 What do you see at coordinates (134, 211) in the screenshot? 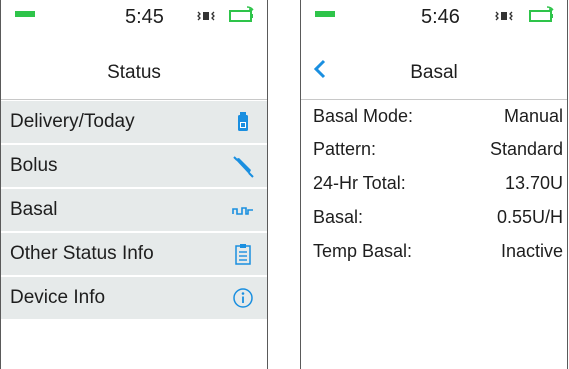
I see `menu-item-basal: Basal` at bounding box center [134, 211].